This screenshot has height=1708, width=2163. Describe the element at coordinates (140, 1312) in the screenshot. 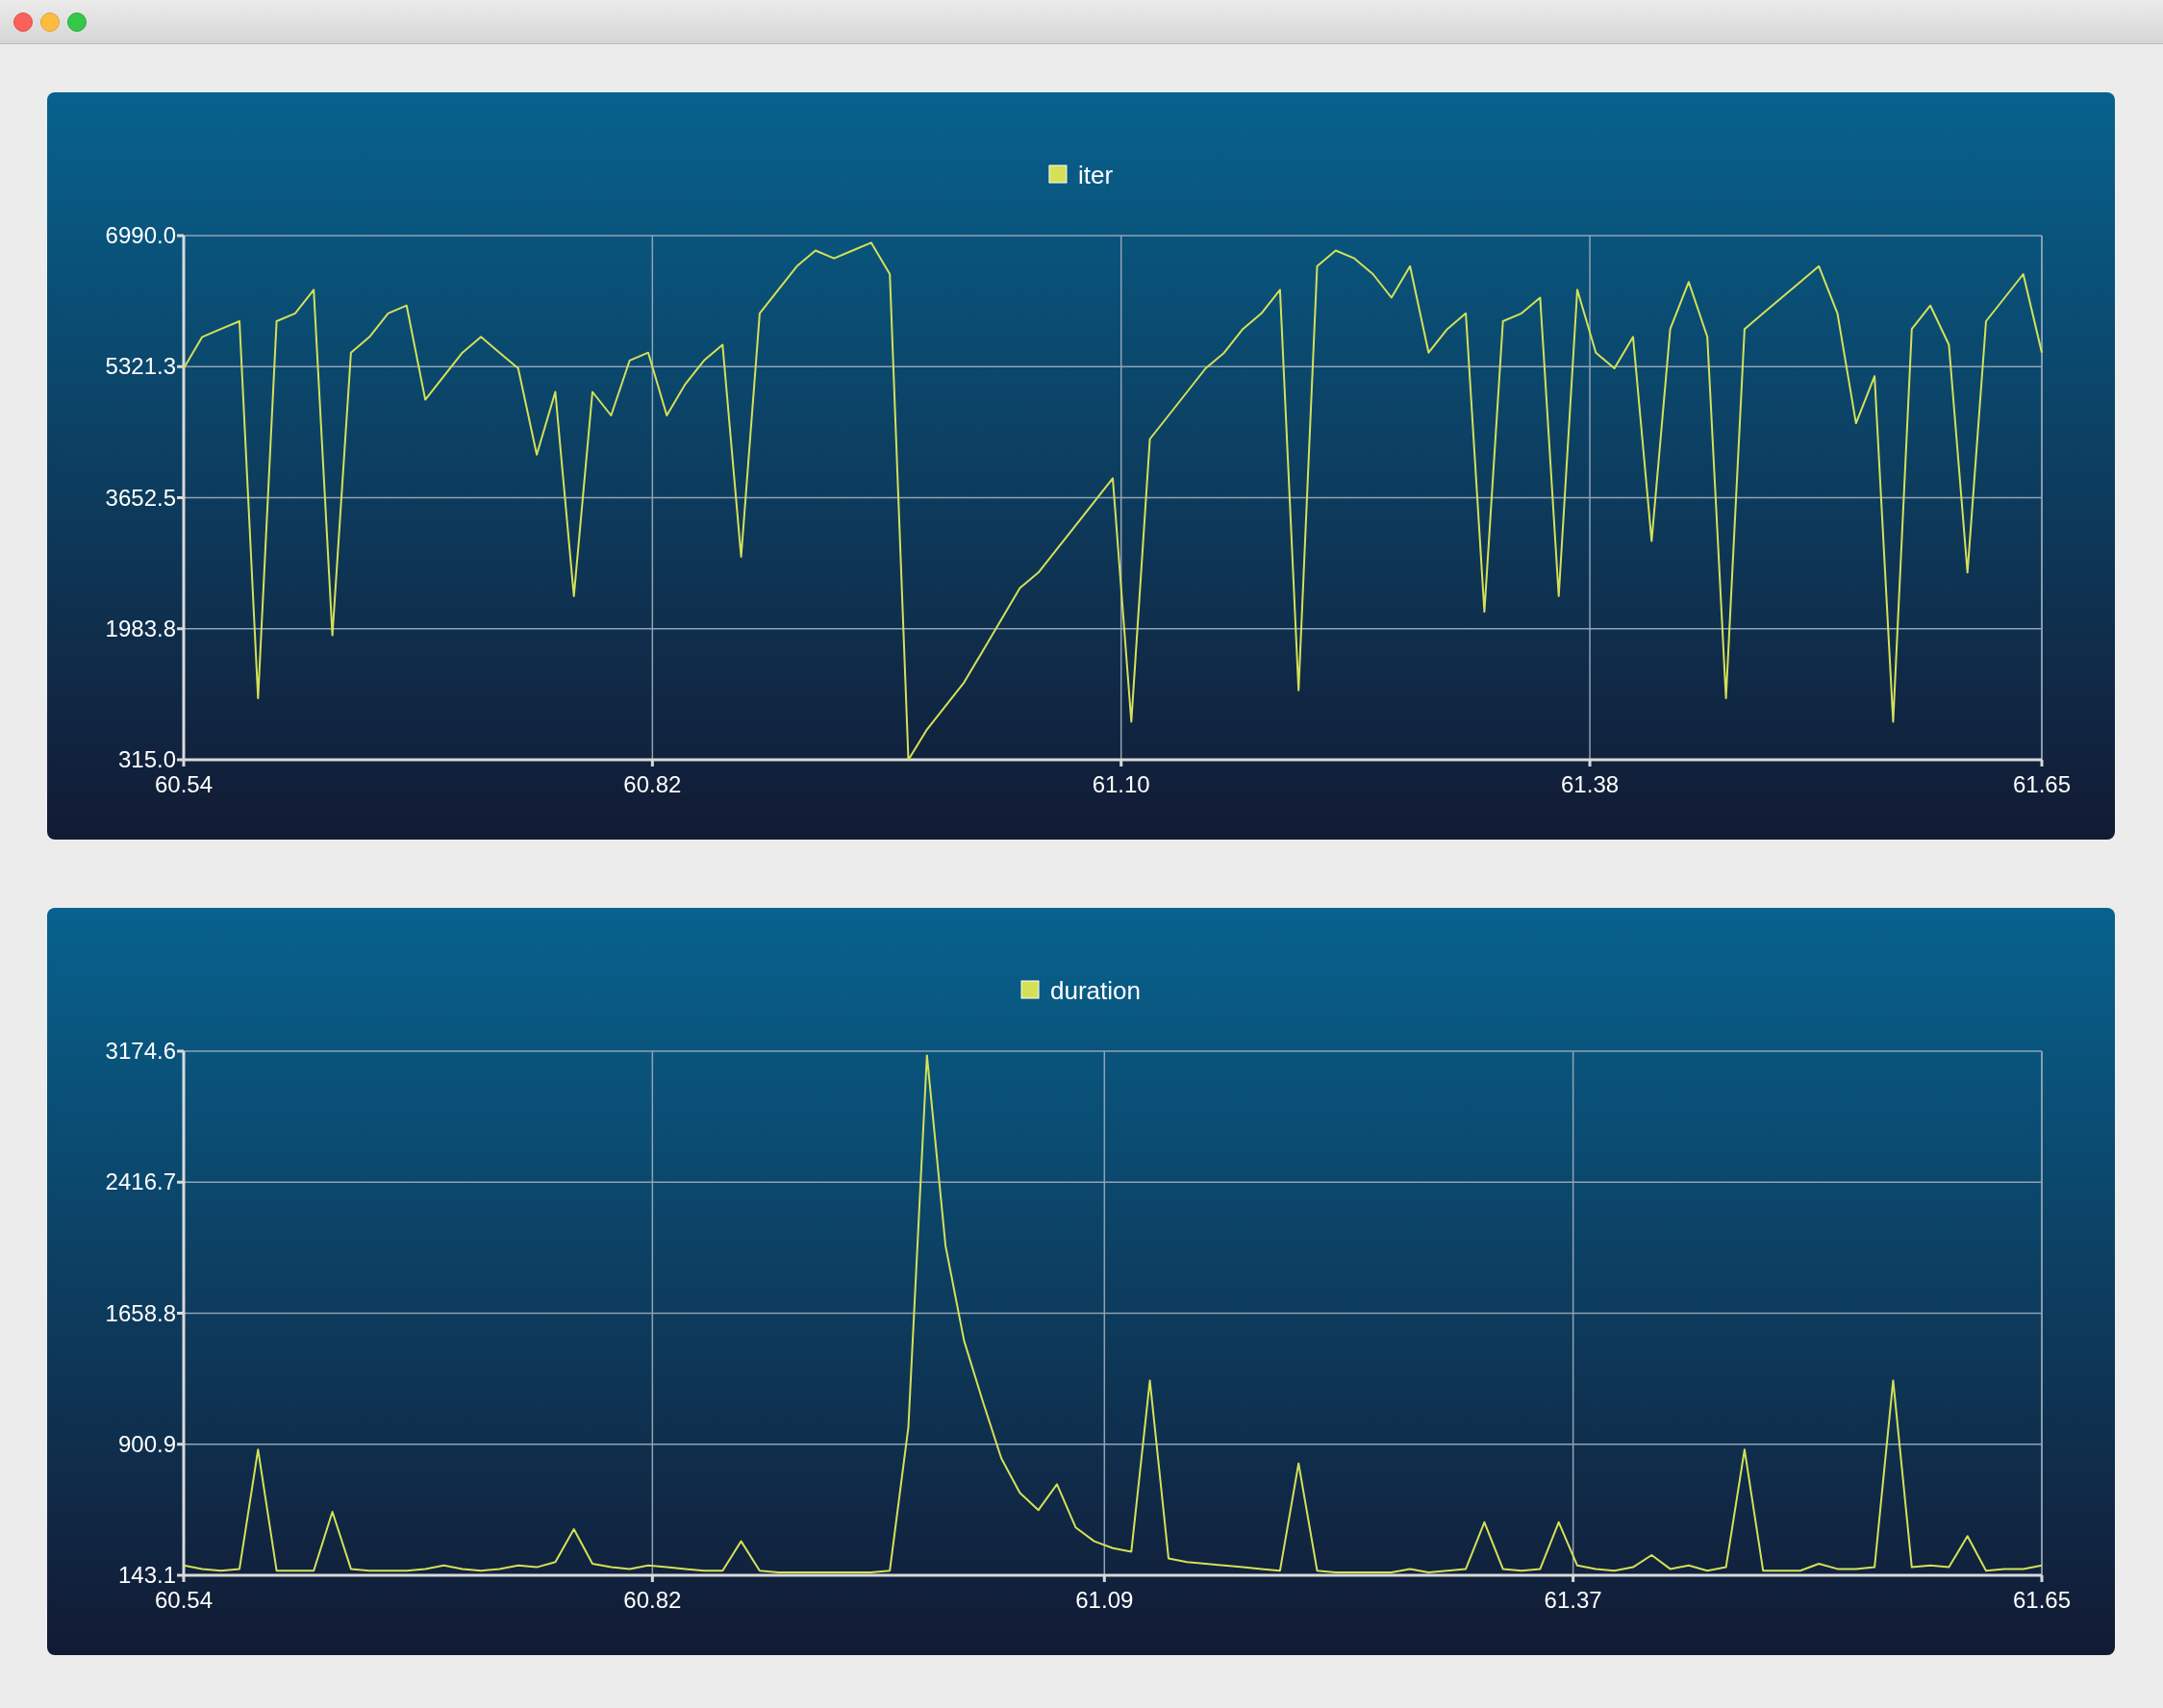

I see `axis-label: 1658.8` at that location.